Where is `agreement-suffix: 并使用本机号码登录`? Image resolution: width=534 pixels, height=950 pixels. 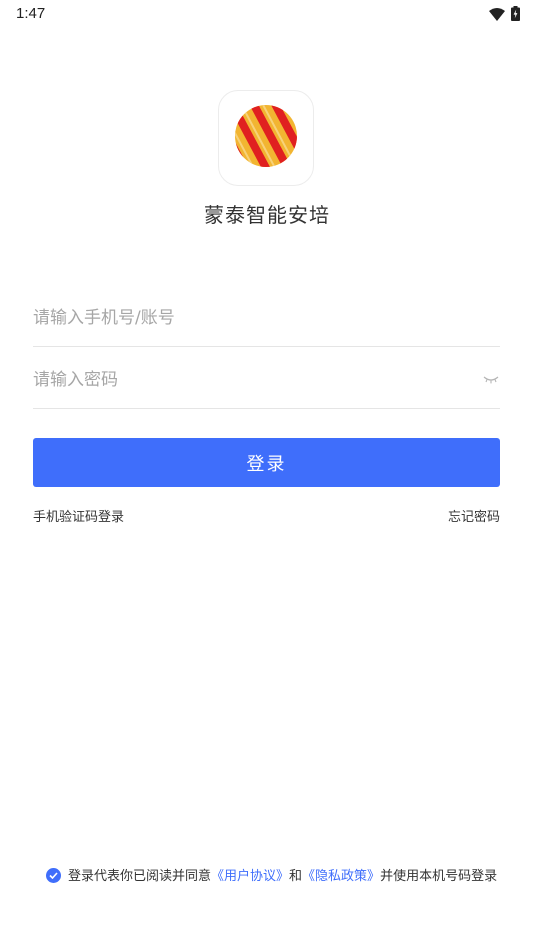
agreement-suffix: 并使用本机号码登录 is located at coordinates (439, 876).